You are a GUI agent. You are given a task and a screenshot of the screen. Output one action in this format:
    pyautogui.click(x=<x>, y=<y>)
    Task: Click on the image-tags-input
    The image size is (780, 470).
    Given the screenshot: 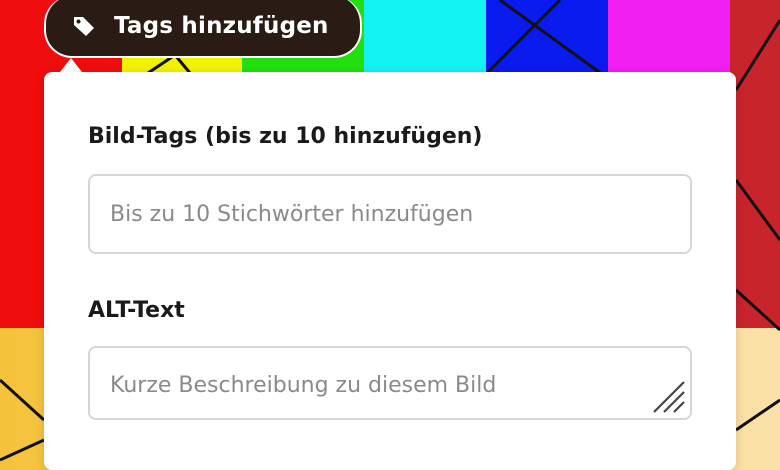 What is the action you would take?
    pyautogui.click(x=390, y=214)
    